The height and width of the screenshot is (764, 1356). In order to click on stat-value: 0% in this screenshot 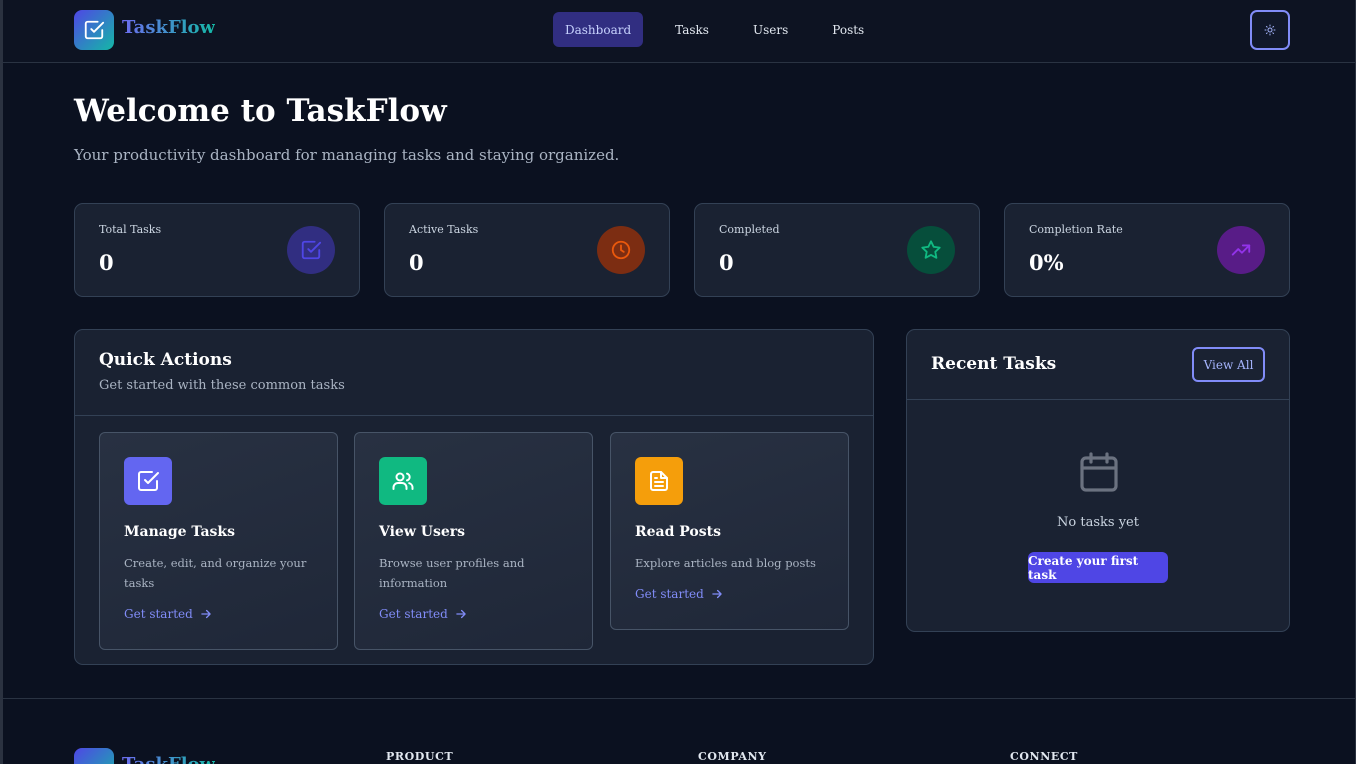, I will do `click(1046, 262)`.